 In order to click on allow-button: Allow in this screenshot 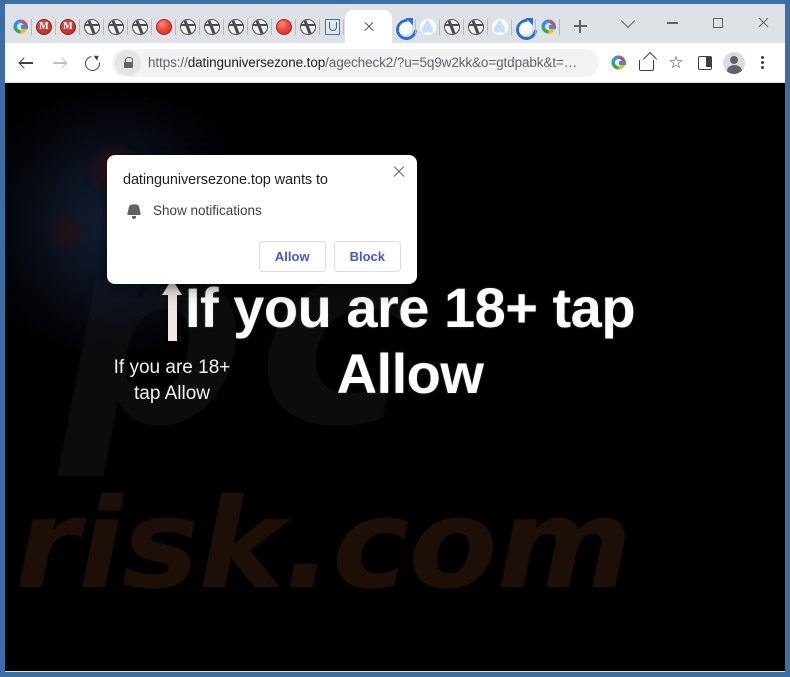, I will do `click(292, 256)`.